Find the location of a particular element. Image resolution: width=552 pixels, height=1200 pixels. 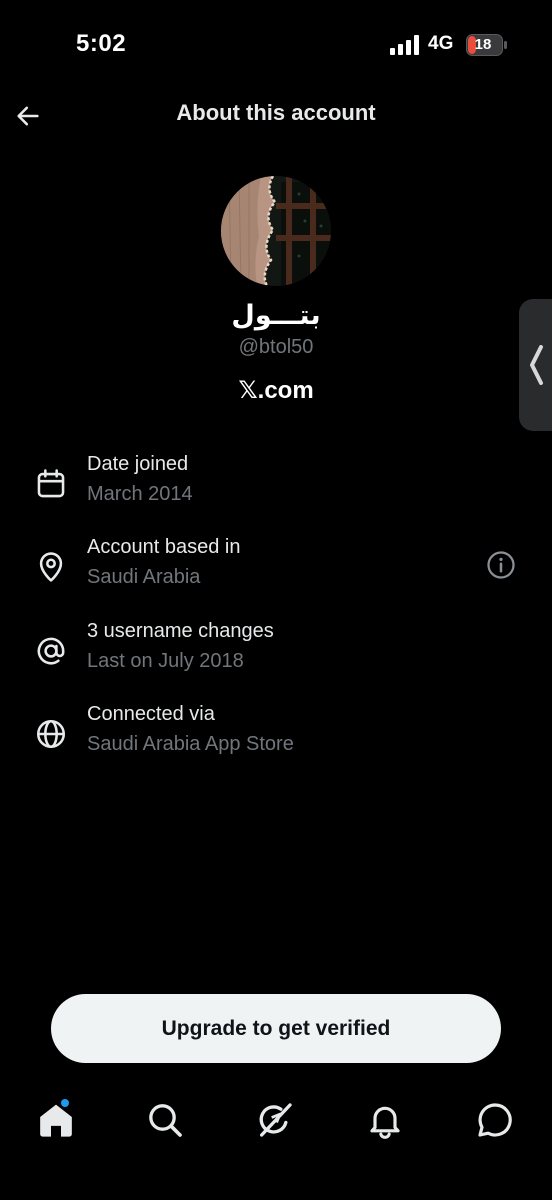

bell-icon is located at coordinates (385, 1122).